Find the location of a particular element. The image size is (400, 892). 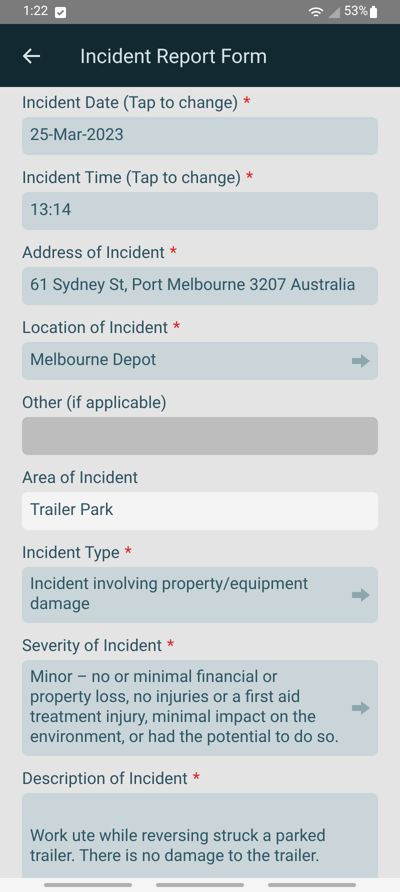

field-value: 61 Sydney St, Port Melbourne 3207 Australia is located at coordinates (193, 285).